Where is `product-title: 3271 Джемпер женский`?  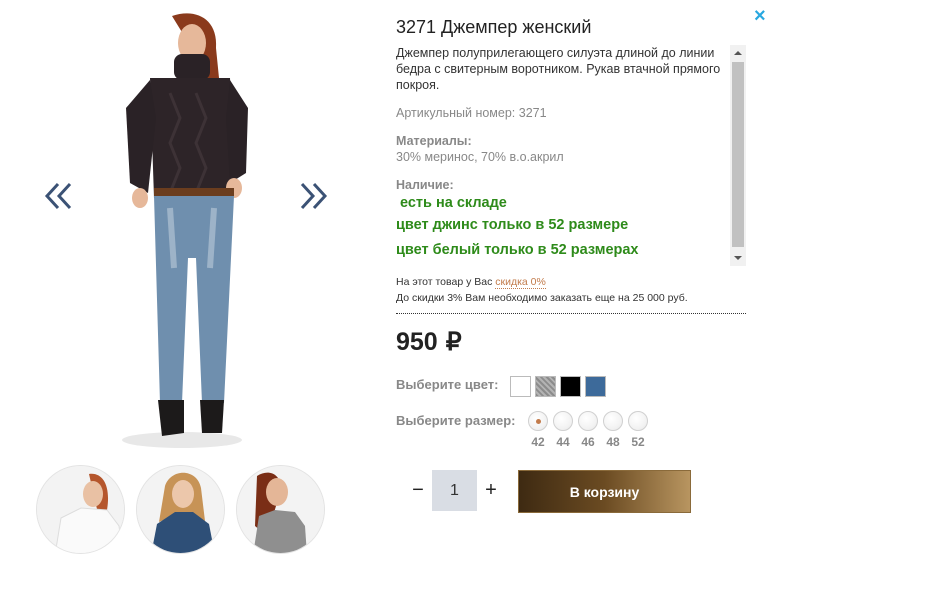 product-title: 3271 Джемпер женский is located at coordinates (494, 27).